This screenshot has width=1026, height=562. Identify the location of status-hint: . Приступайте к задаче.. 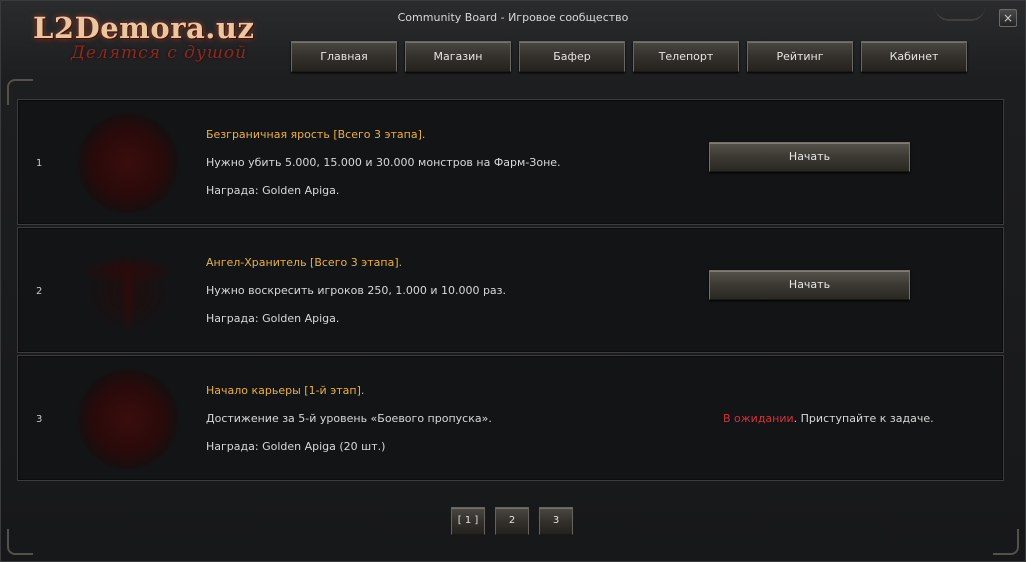
(863, 418).